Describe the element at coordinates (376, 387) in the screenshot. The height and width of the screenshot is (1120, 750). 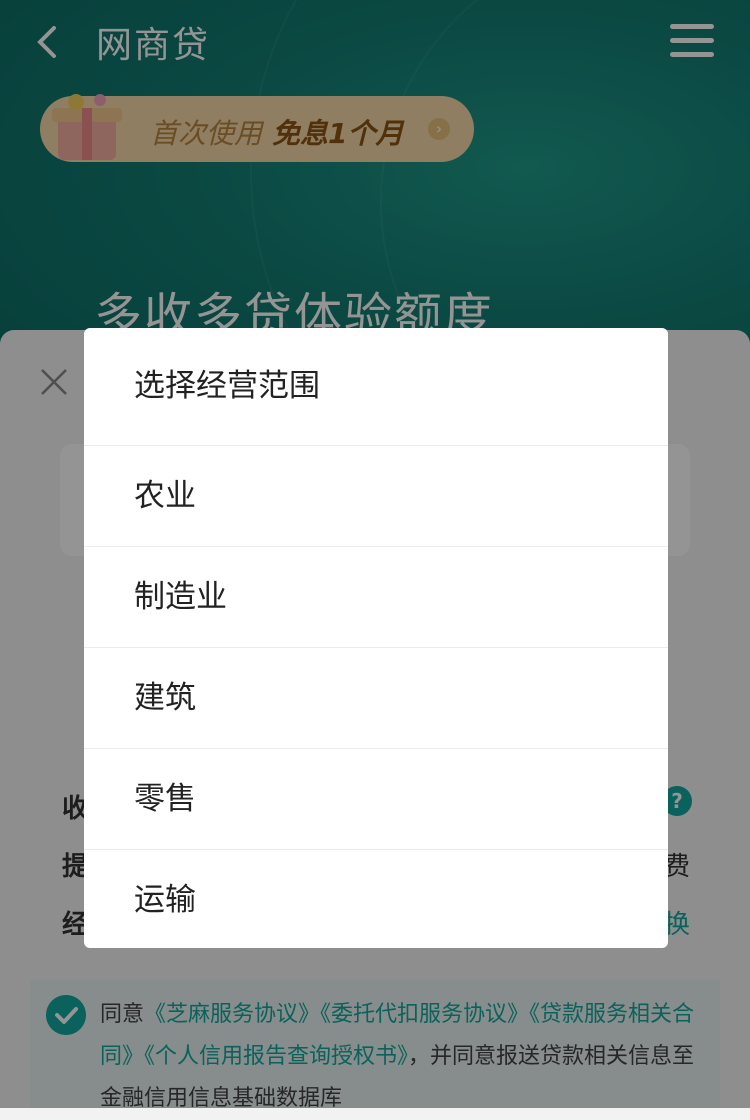
I see `picker-title: 选择经营范围` at that location.